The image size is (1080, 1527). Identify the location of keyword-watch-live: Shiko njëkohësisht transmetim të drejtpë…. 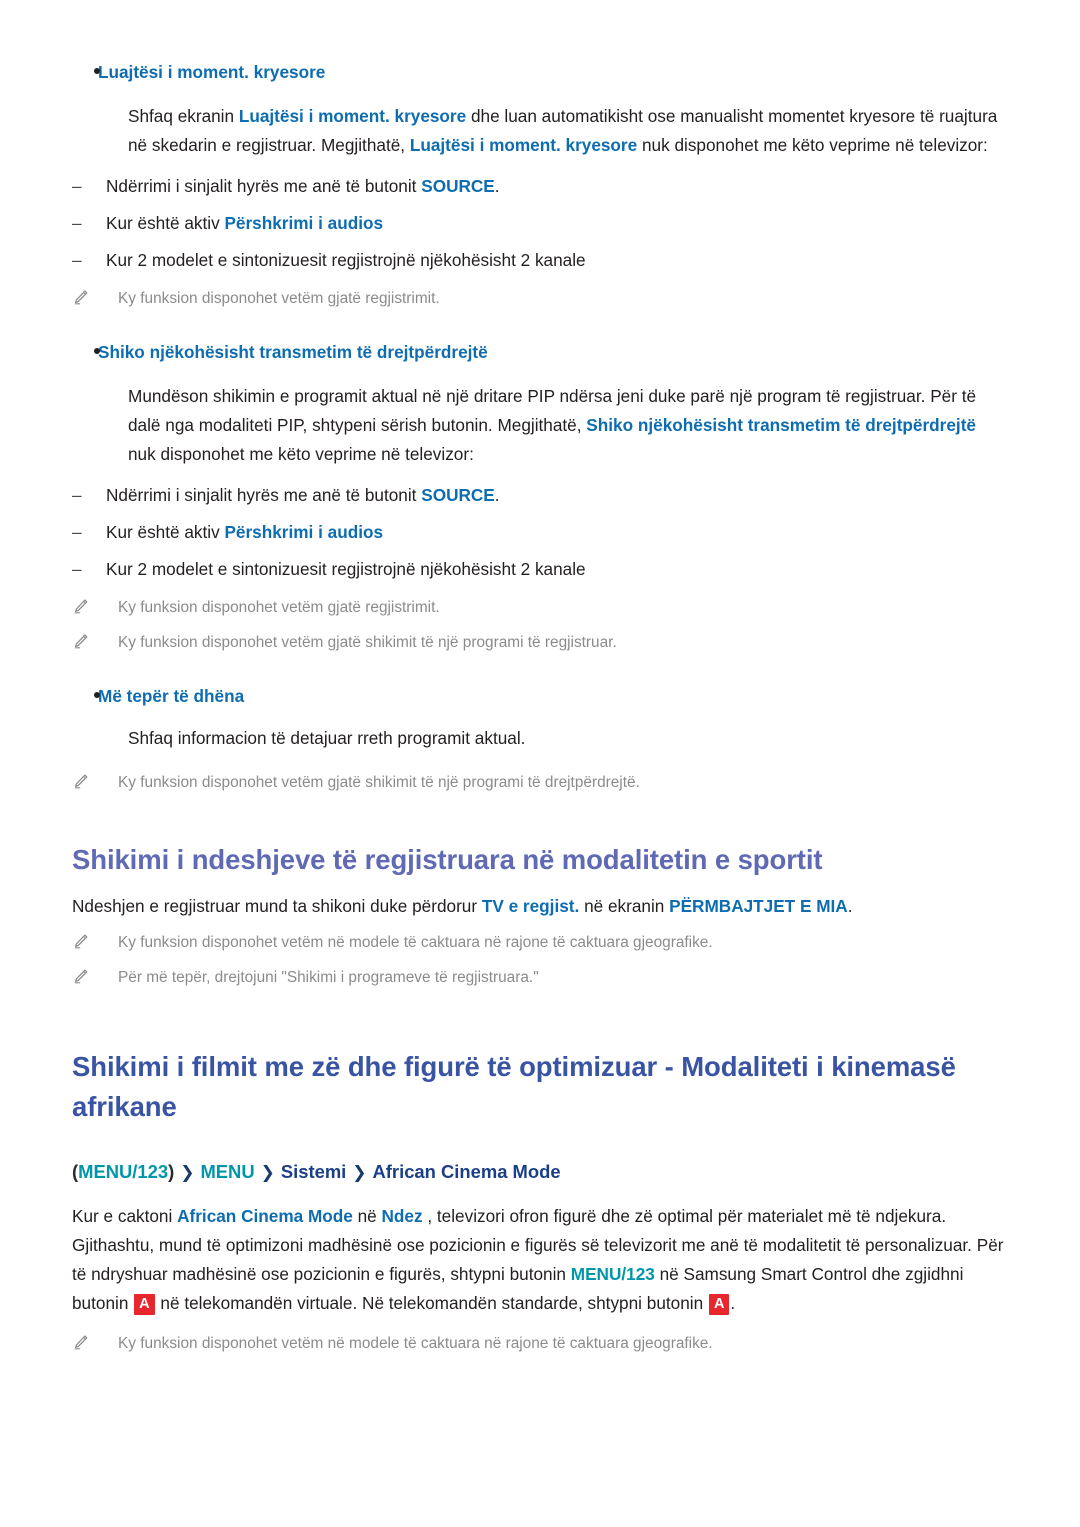
(781, 425).